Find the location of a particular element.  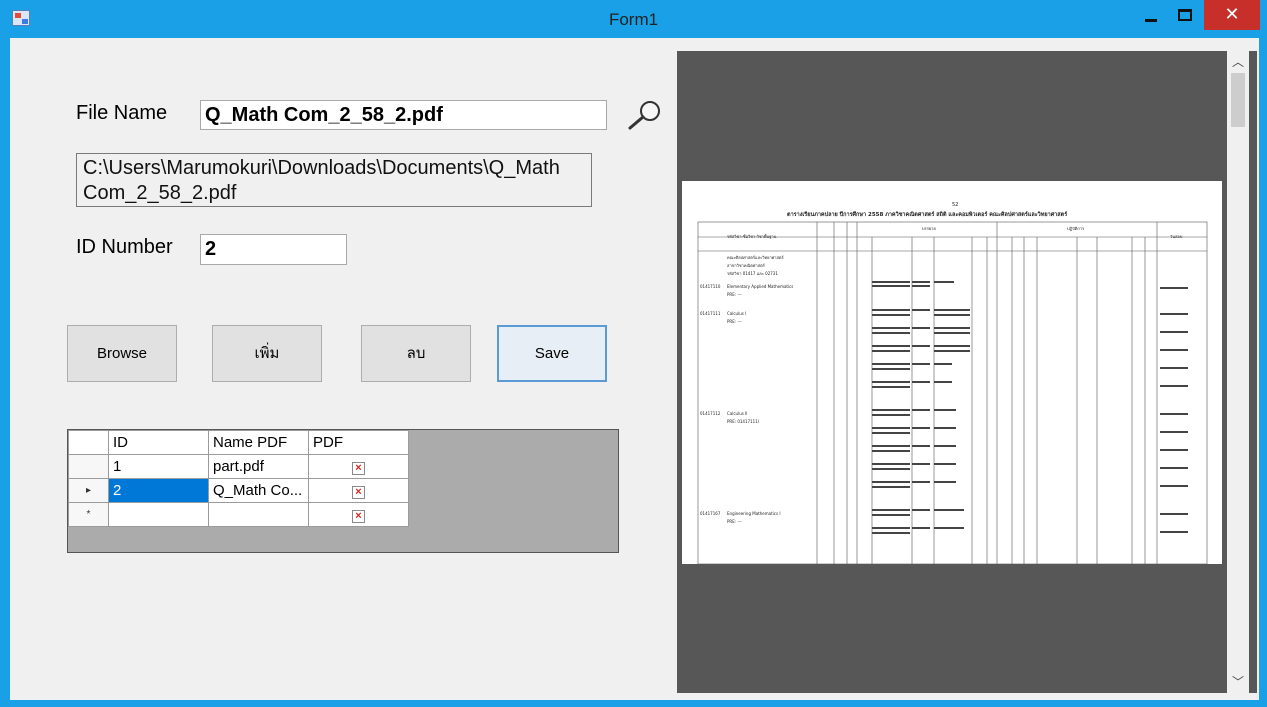

grid-header-row: ID Name PDF PDF is located at coordinates (238, 442).